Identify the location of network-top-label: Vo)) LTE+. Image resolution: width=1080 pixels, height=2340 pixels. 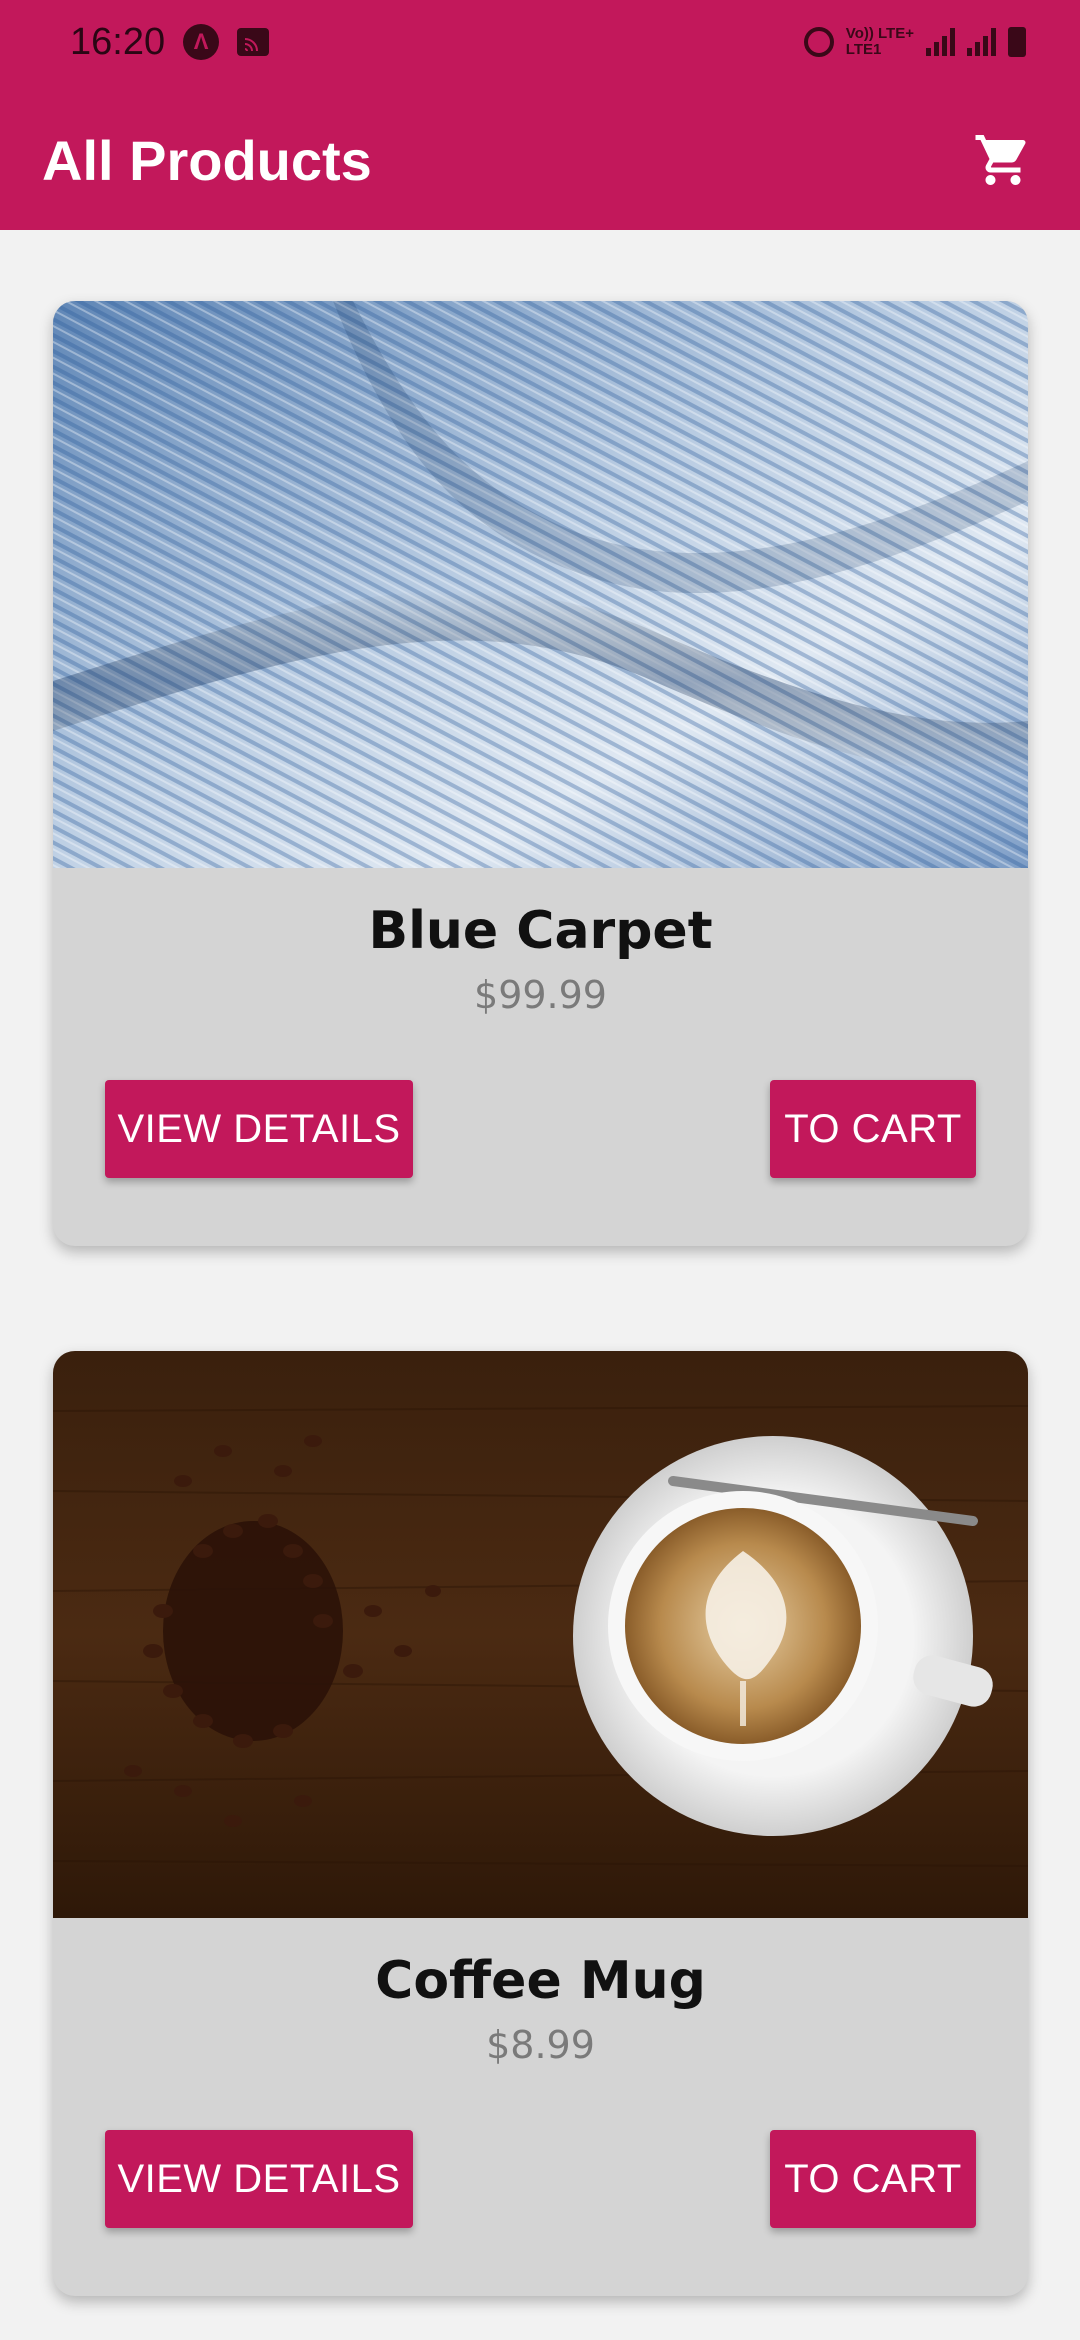
(879, 33).